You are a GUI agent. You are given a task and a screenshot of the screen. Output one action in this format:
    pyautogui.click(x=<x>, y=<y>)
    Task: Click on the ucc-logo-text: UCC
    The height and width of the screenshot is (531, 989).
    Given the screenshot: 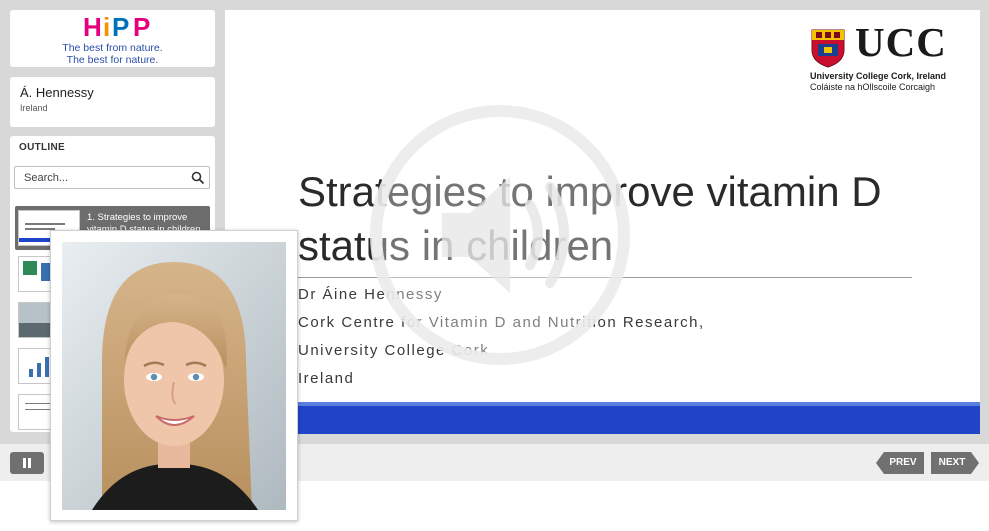 What is the action you would take?
    pyautogui.click(x=901, y=42)
    